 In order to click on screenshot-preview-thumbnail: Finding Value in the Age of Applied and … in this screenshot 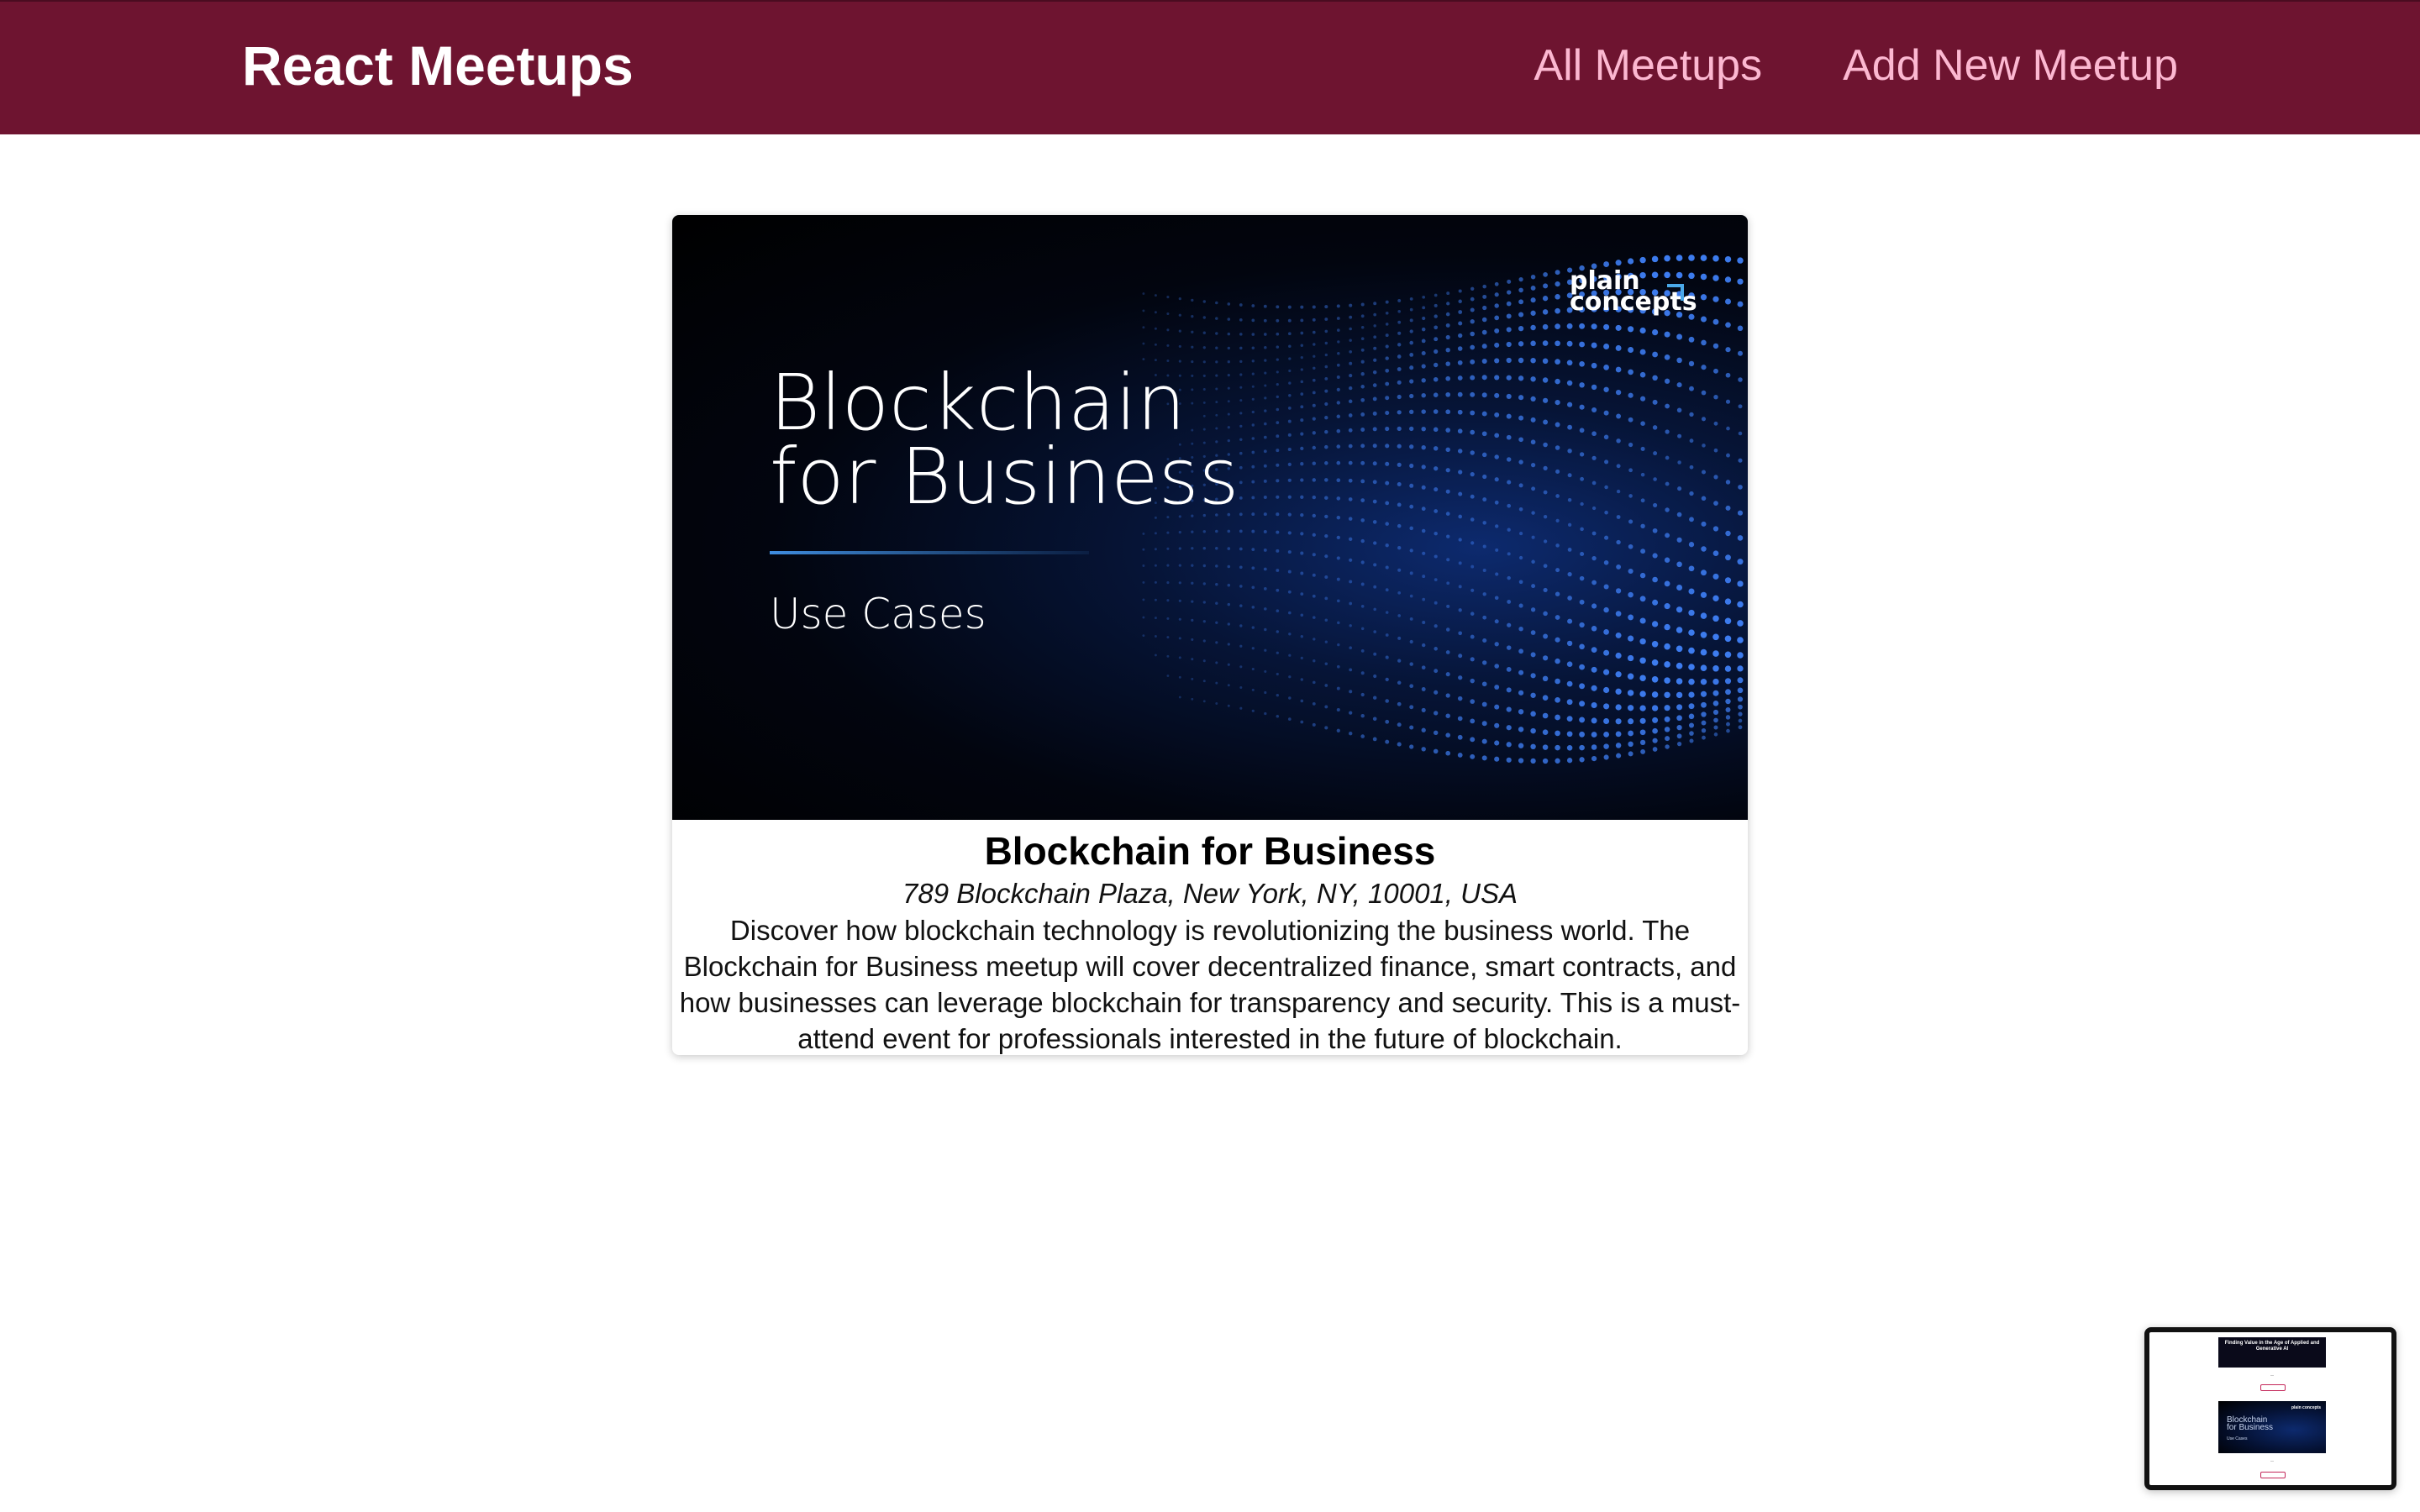, I will do `click(2270, 1408)`.